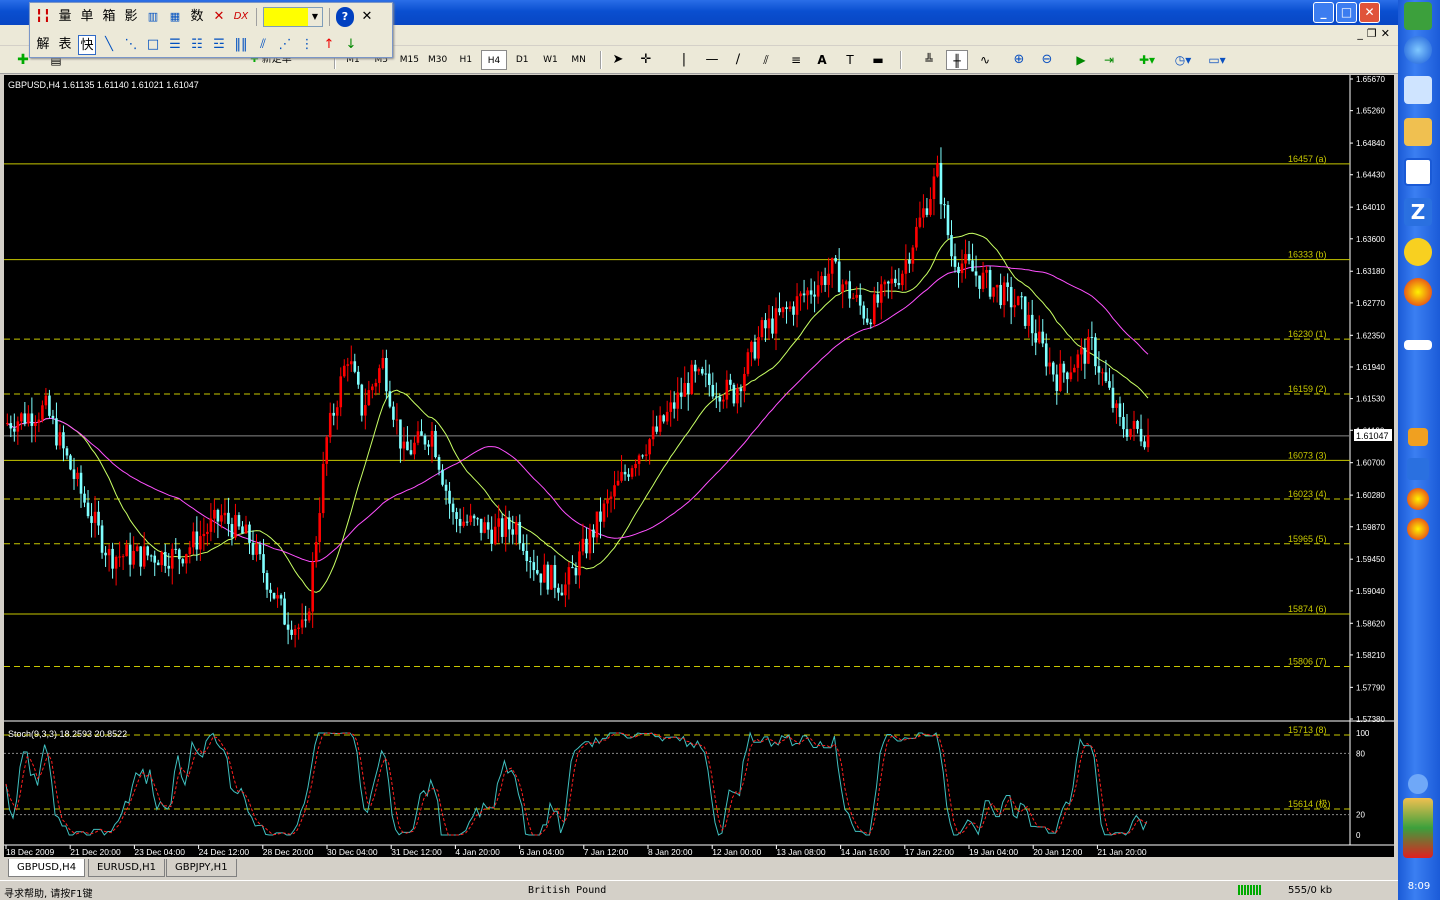 The width and height of the screenshot is (1440, 900). I want to click on paint-icon, so click(1418, 132).